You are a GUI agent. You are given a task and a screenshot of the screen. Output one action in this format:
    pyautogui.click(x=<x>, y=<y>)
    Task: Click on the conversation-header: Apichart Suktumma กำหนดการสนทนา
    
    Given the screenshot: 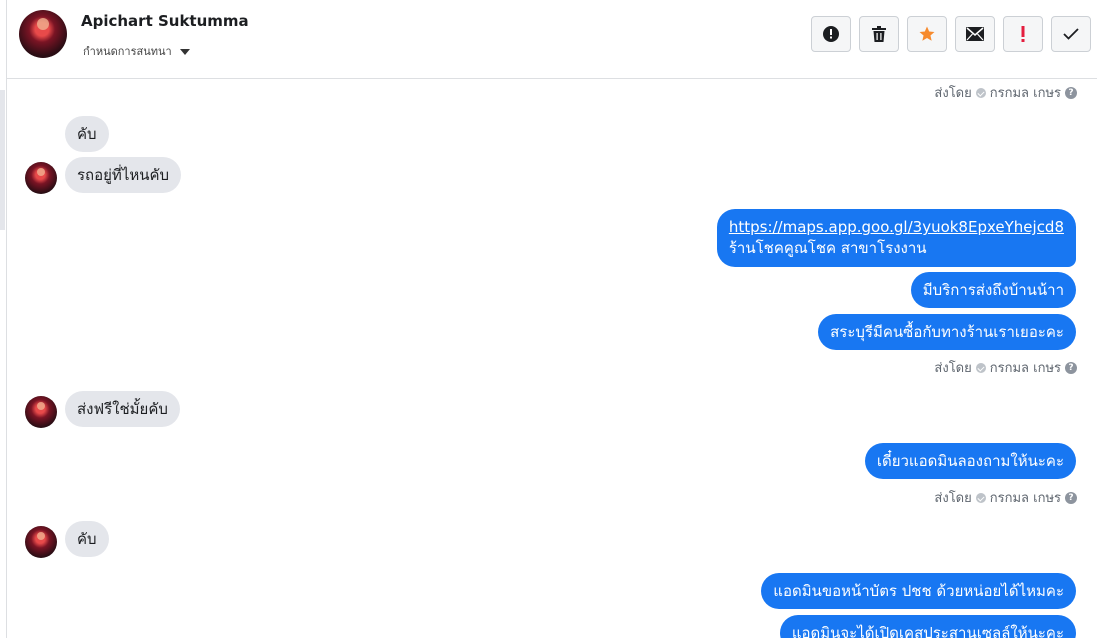 What is the action you would take?
    pyautogui.click(x=552, y=39)
    